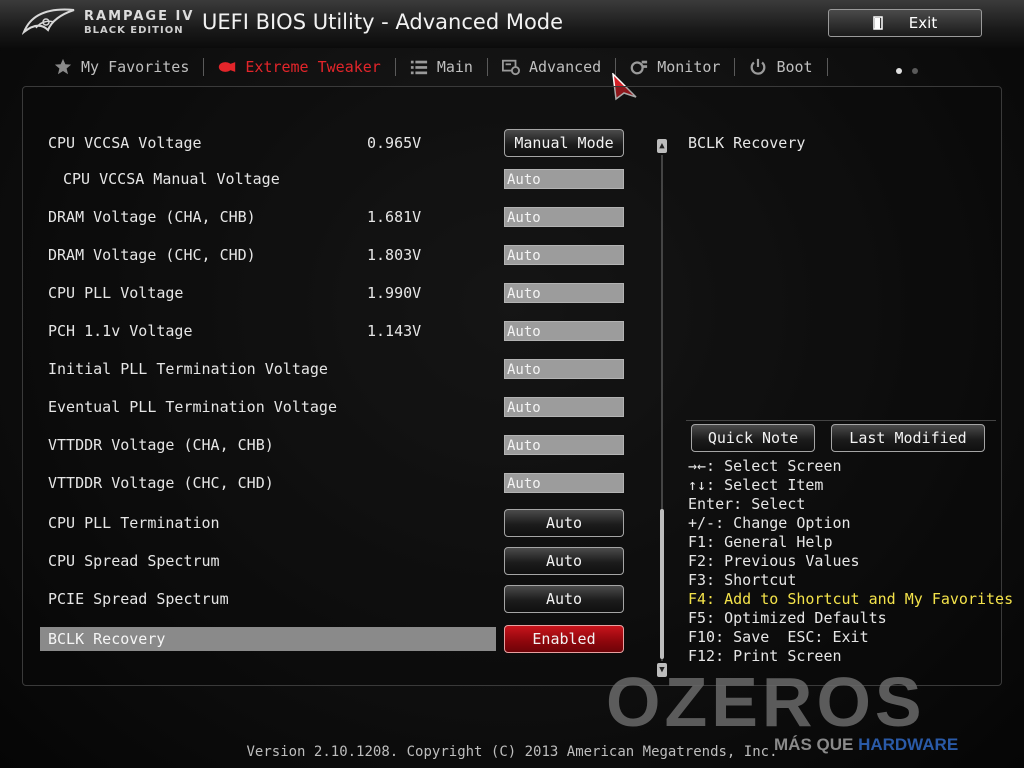 The image size is (1024, 768). Describe the element at coordinates (851, 599) in the screenshot. I see `hotkey-item-highlighted: F4: Add to Shortcut and My Favorites` at that location.